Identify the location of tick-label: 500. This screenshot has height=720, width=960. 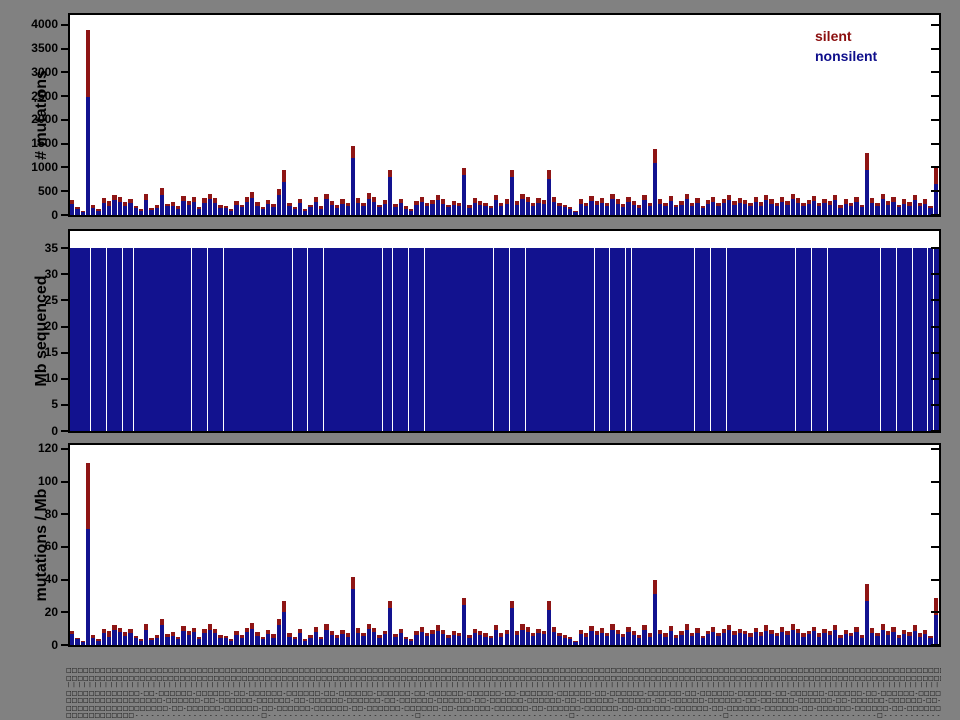
(47, 190).